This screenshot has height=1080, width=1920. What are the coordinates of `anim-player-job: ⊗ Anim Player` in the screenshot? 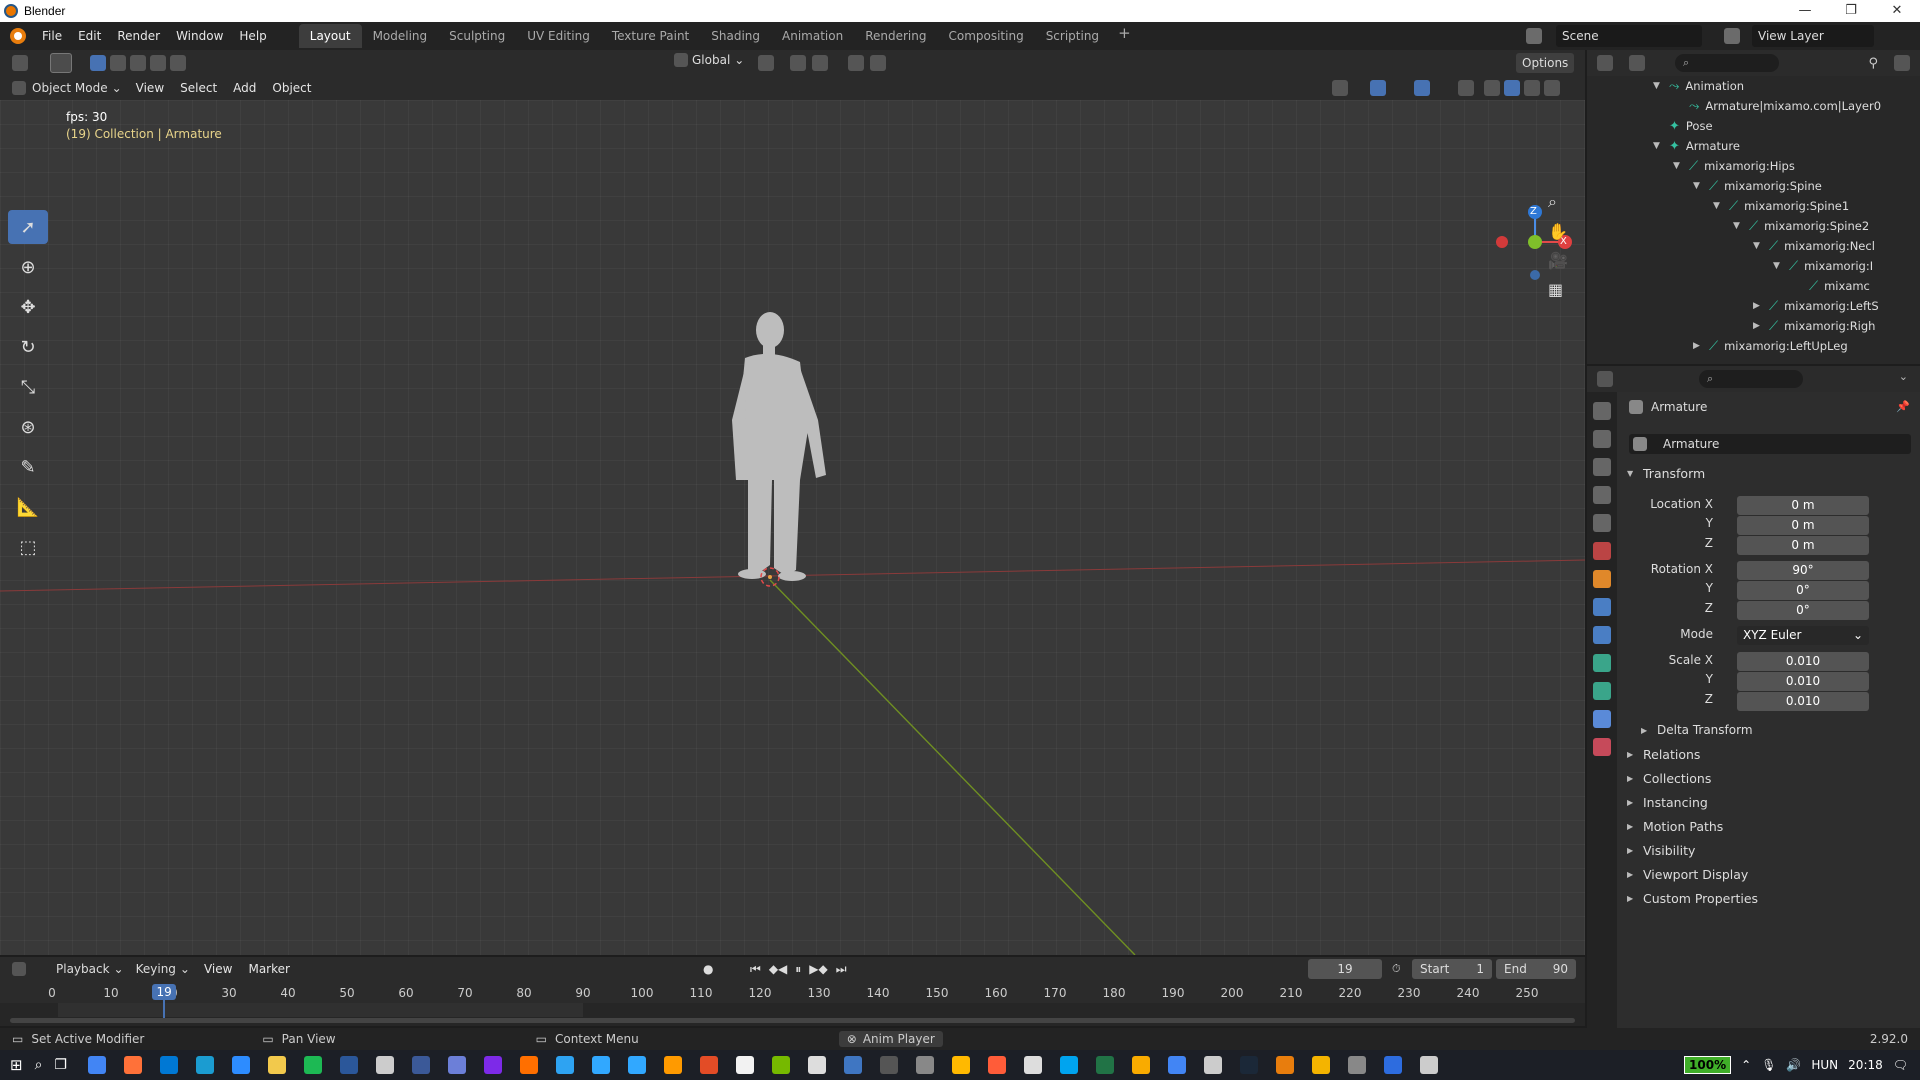 It's located at (890, 1039).